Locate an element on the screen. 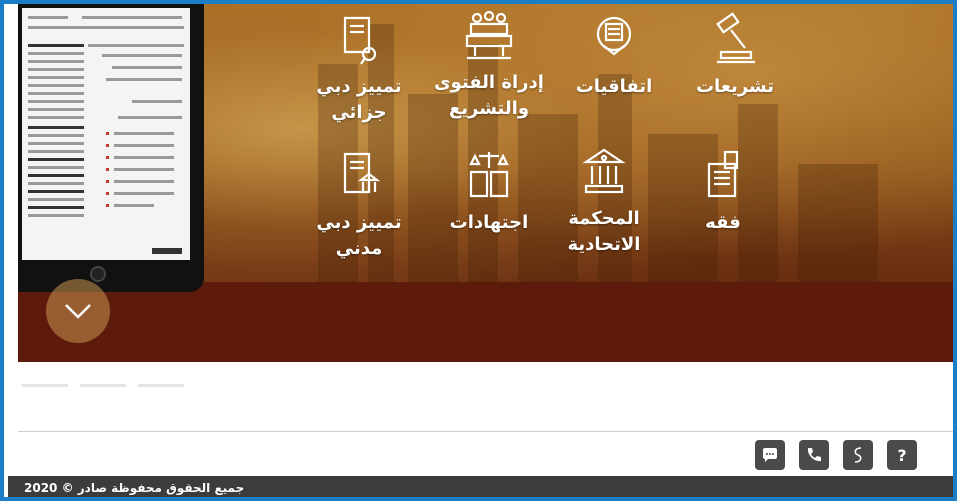  chevron-down-icon is located at coordinates (78, 311).